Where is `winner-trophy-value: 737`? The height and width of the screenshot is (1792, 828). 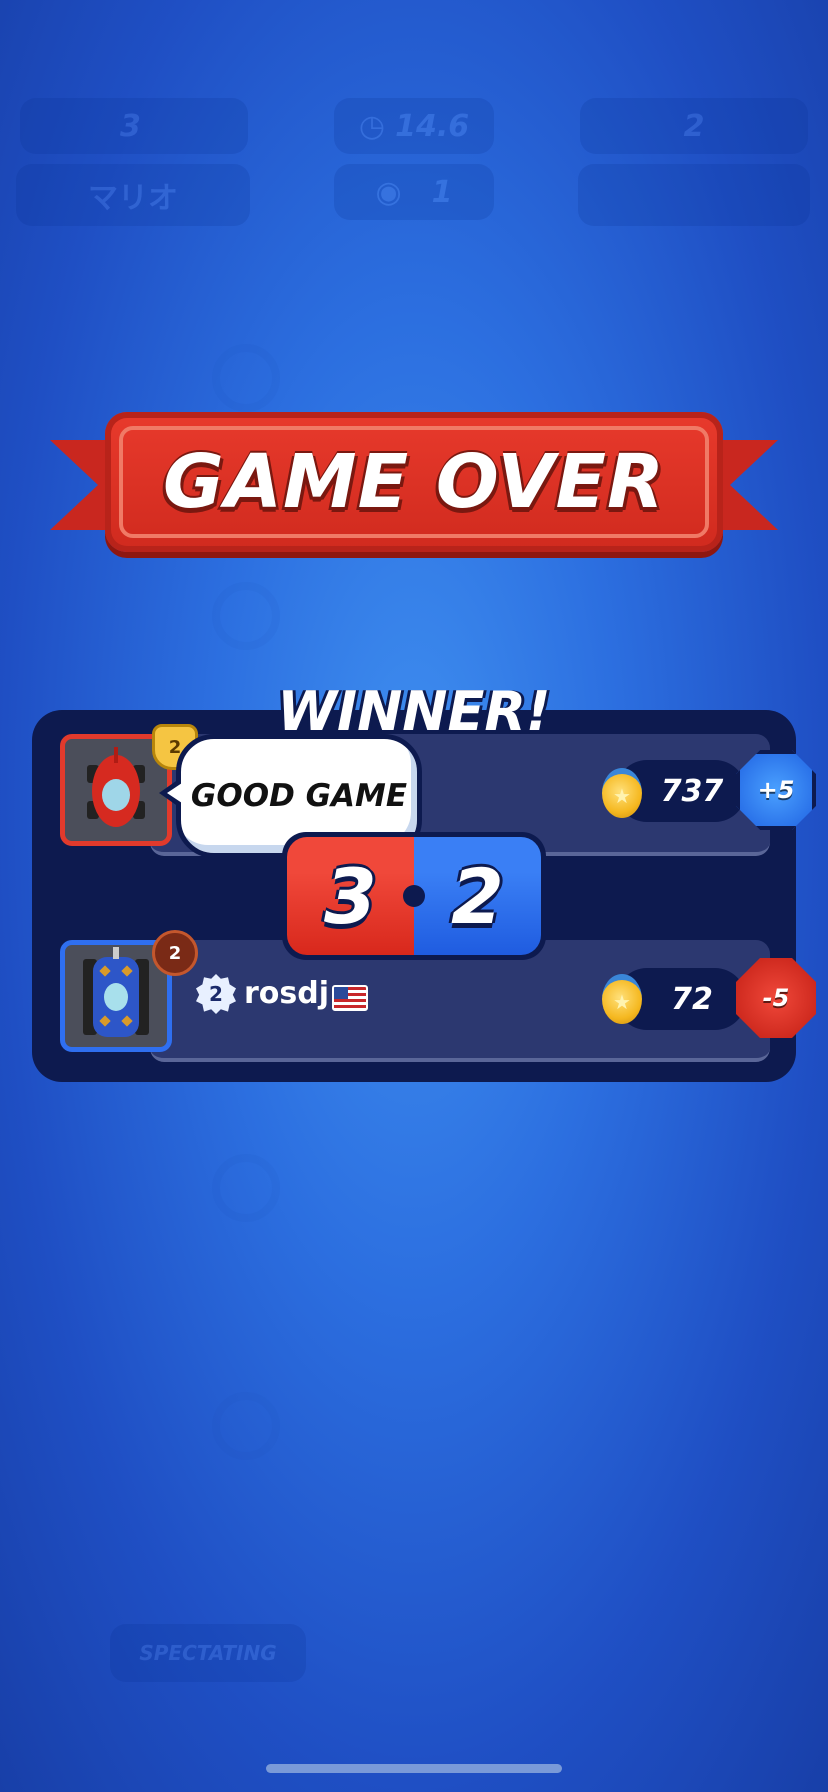 winner-trophy-value: 737 is located at coordinates (692, 791).